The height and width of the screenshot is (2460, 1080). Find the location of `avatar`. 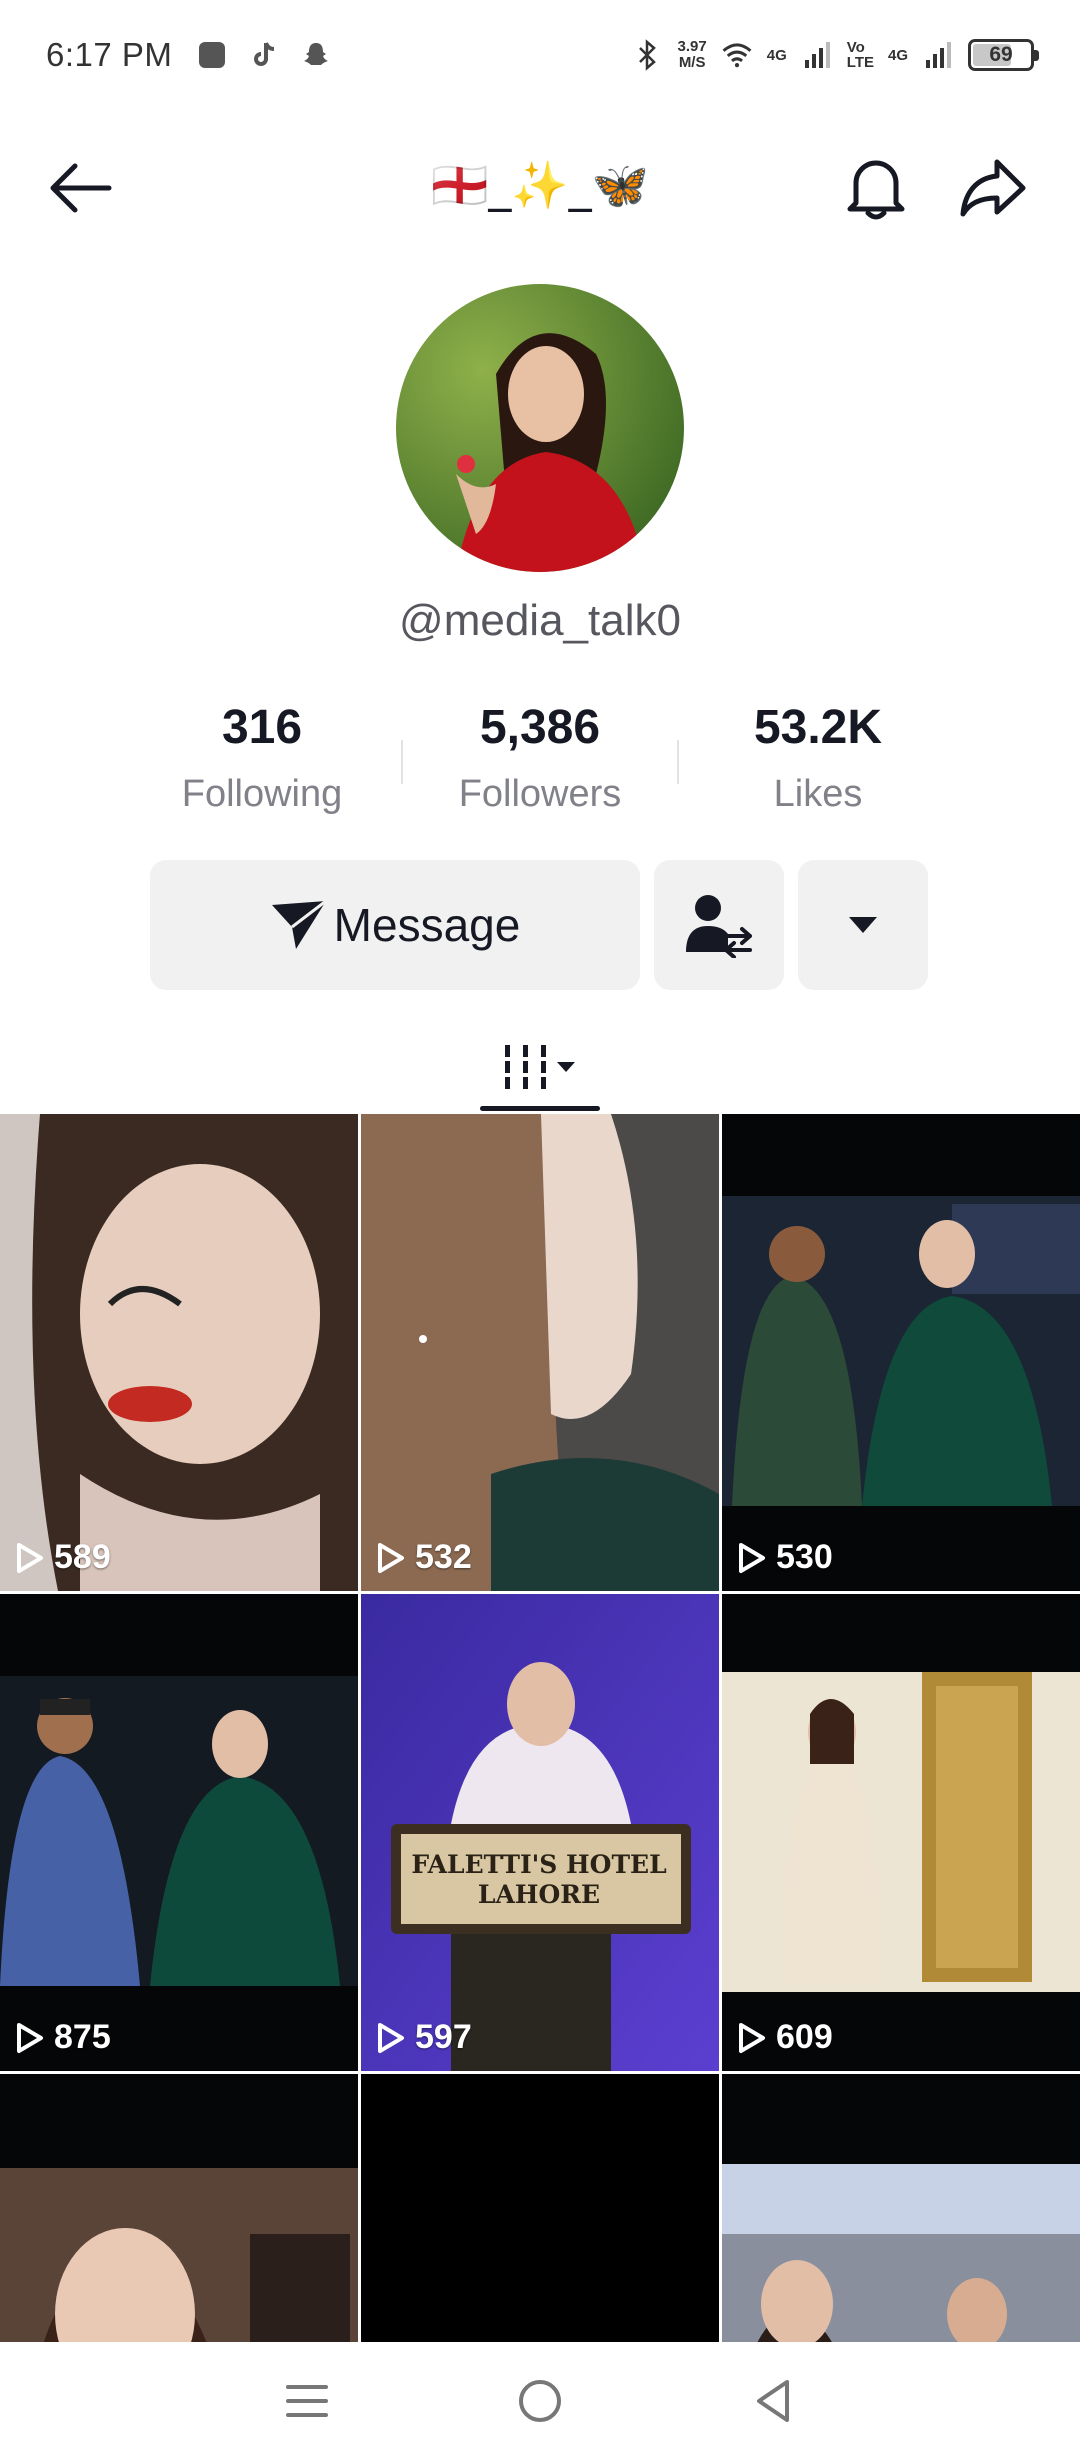

avatar is located at coordinates (540, 428).